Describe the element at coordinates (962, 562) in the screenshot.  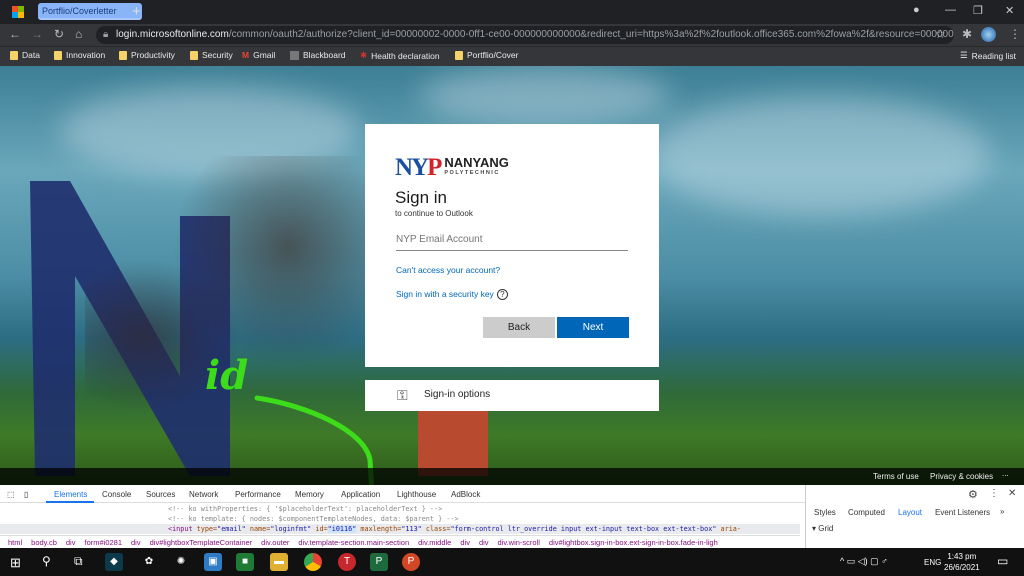
I see `clock: 1:43 pm 26/6/2021` at that location.